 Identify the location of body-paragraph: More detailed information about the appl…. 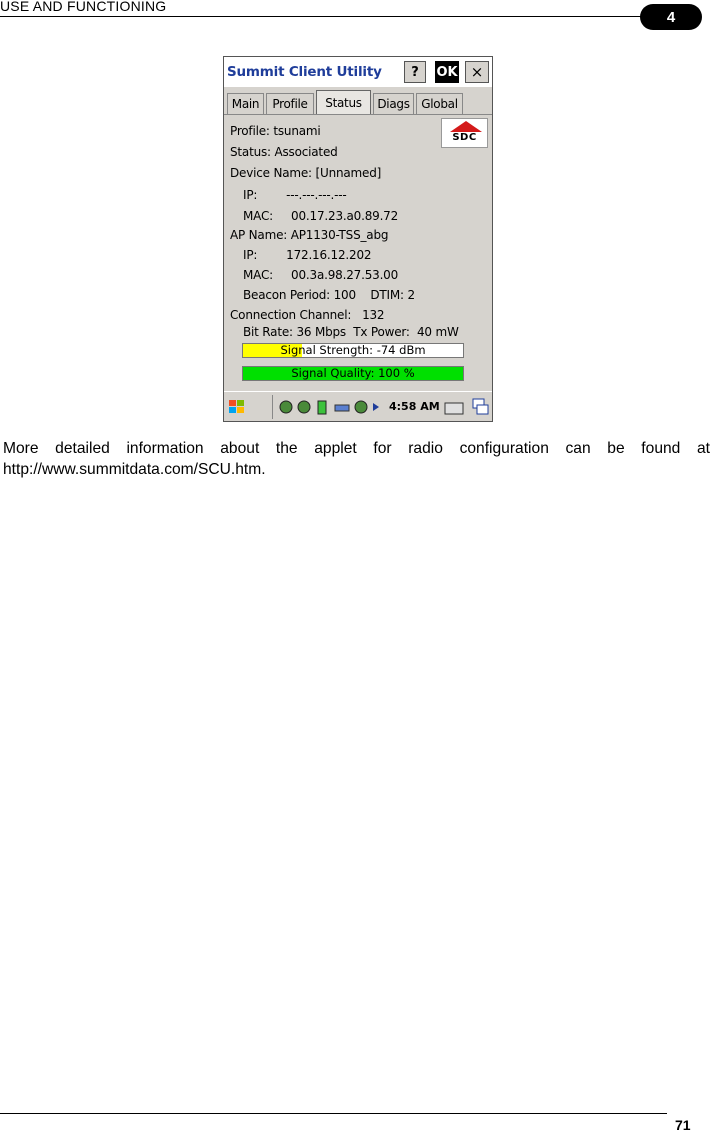
(356, 459).